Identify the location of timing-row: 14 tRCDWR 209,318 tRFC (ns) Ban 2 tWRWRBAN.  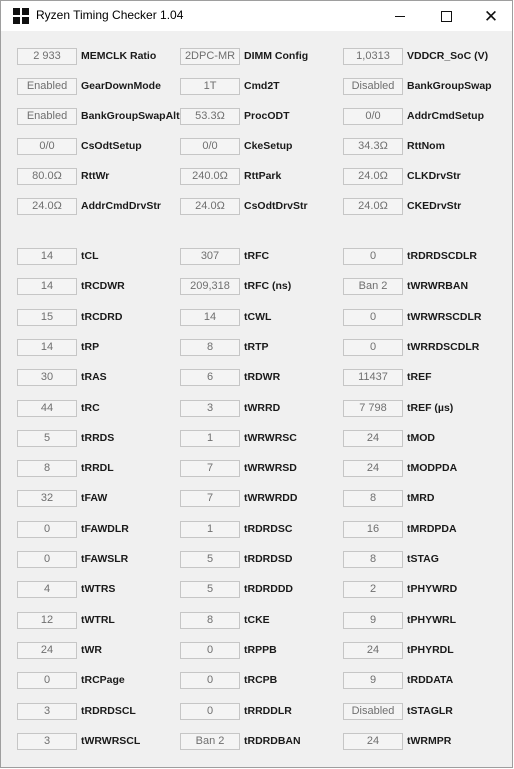
(256, 288).